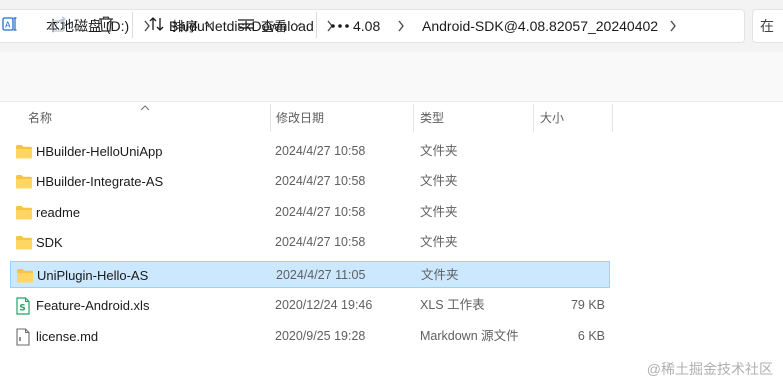  What do you see at coordinates (320, 336) in the screenshot?
I see `file-modified-date: 2020/9/25 19:28` at bounding box center [320, 336].